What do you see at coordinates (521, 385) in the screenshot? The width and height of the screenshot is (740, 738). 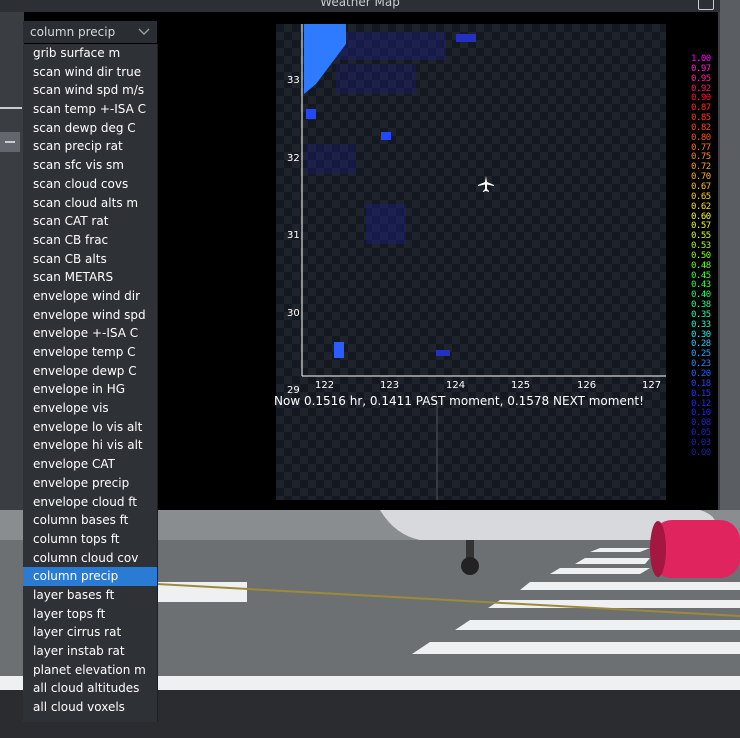 I see `x-tick-label: 125` at bounding box center [521, 385].